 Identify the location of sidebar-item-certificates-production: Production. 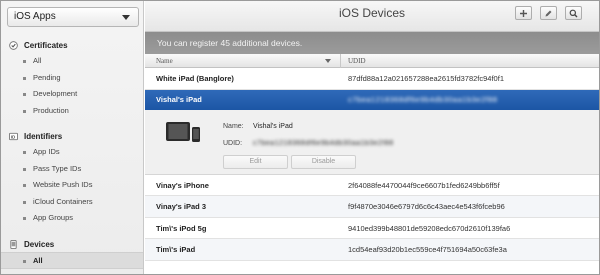
(72, 111).